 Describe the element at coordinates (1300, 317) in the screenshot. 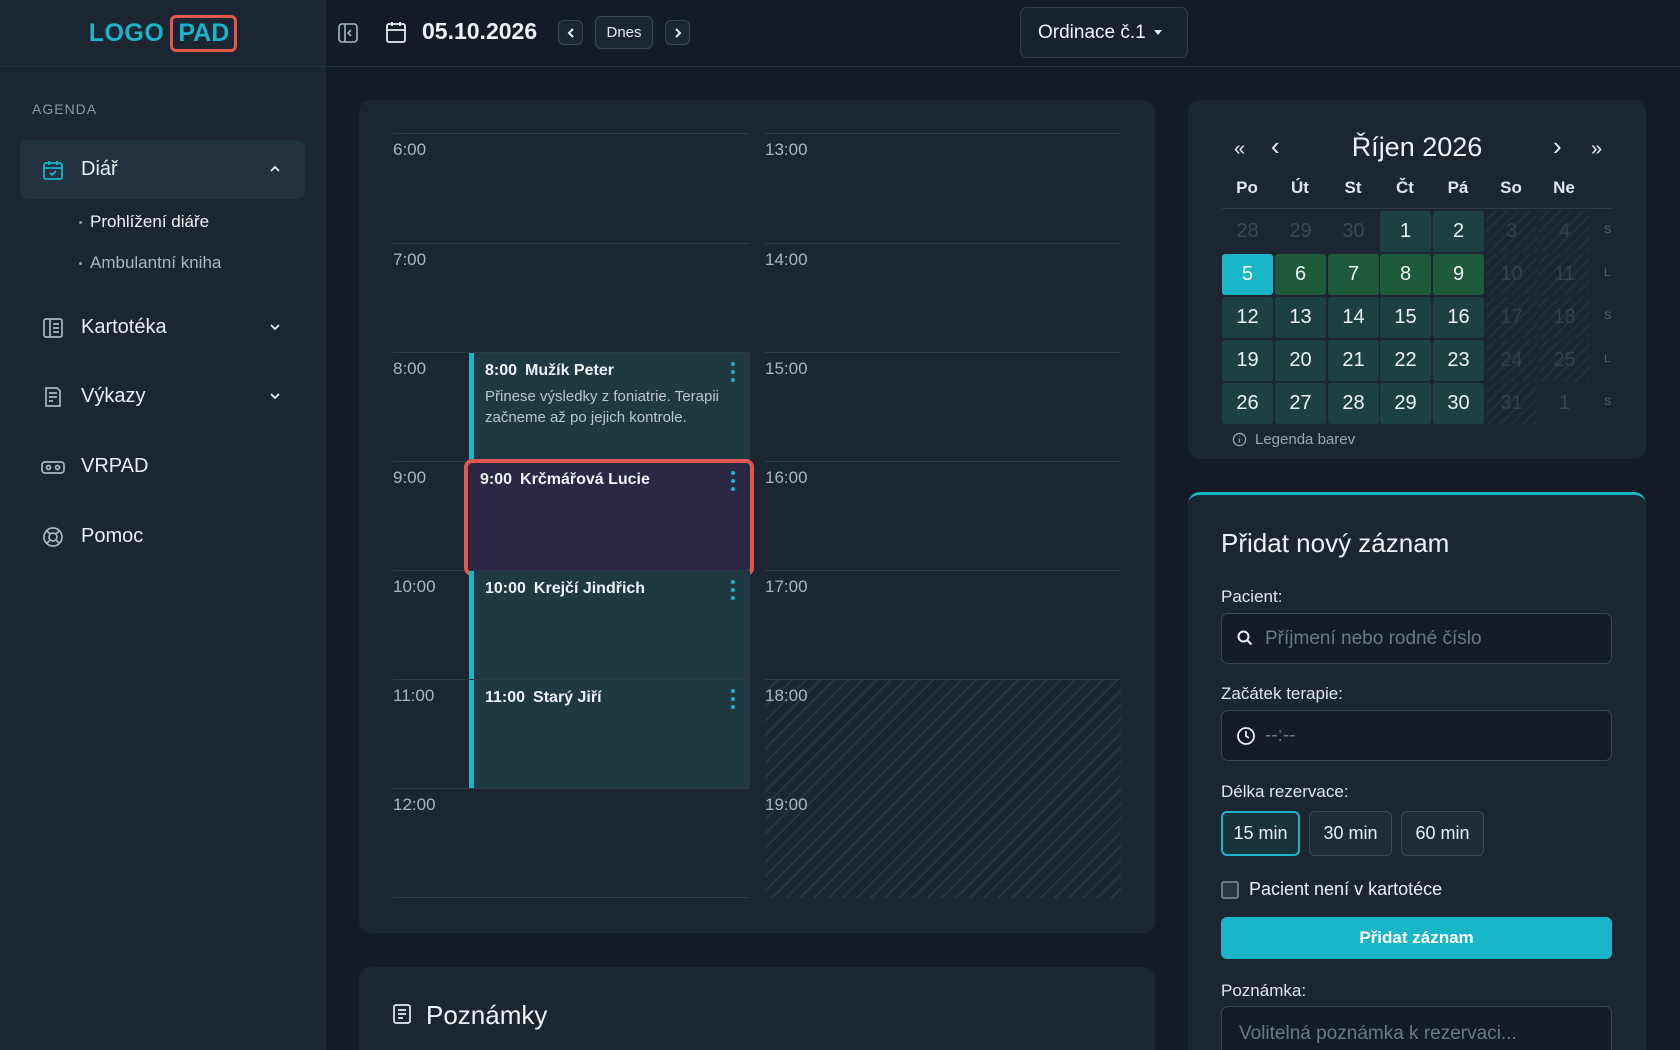

I see `calendar-day: 13` at that location.